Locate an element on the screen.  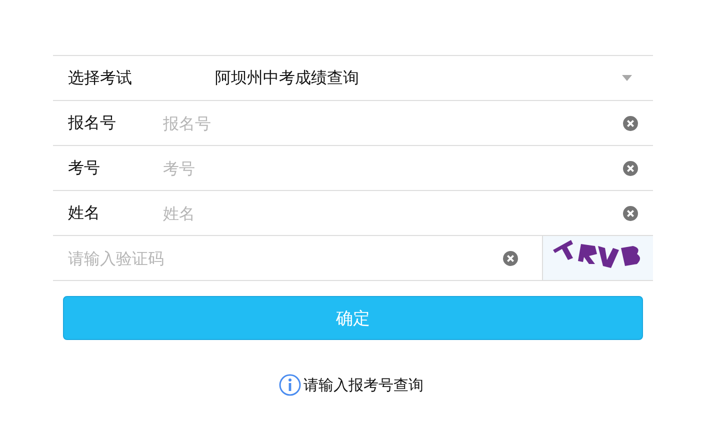
info-icon is located at coordinates (289, 385).